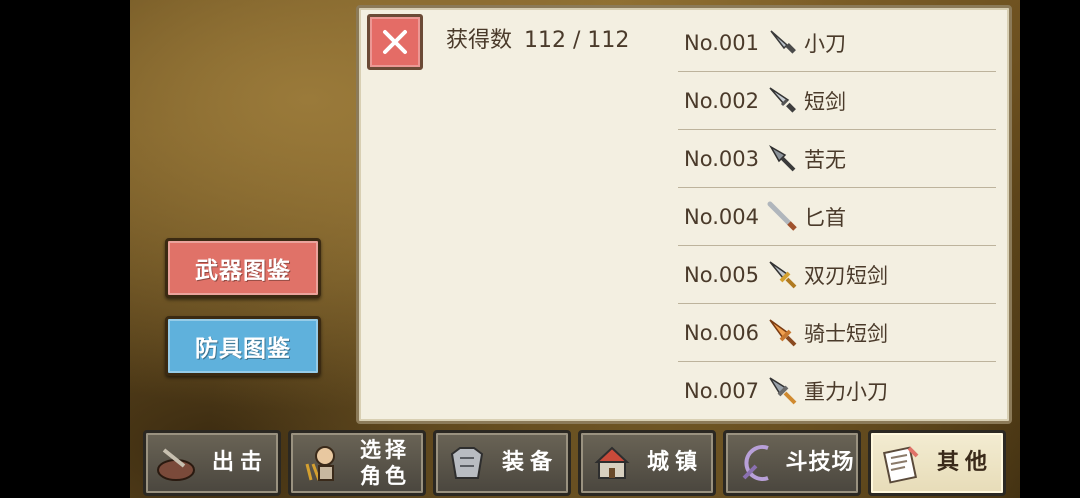 This screenshot has height=498, width=1080. I want to click on knight-sword-icon, so click(783, 333).